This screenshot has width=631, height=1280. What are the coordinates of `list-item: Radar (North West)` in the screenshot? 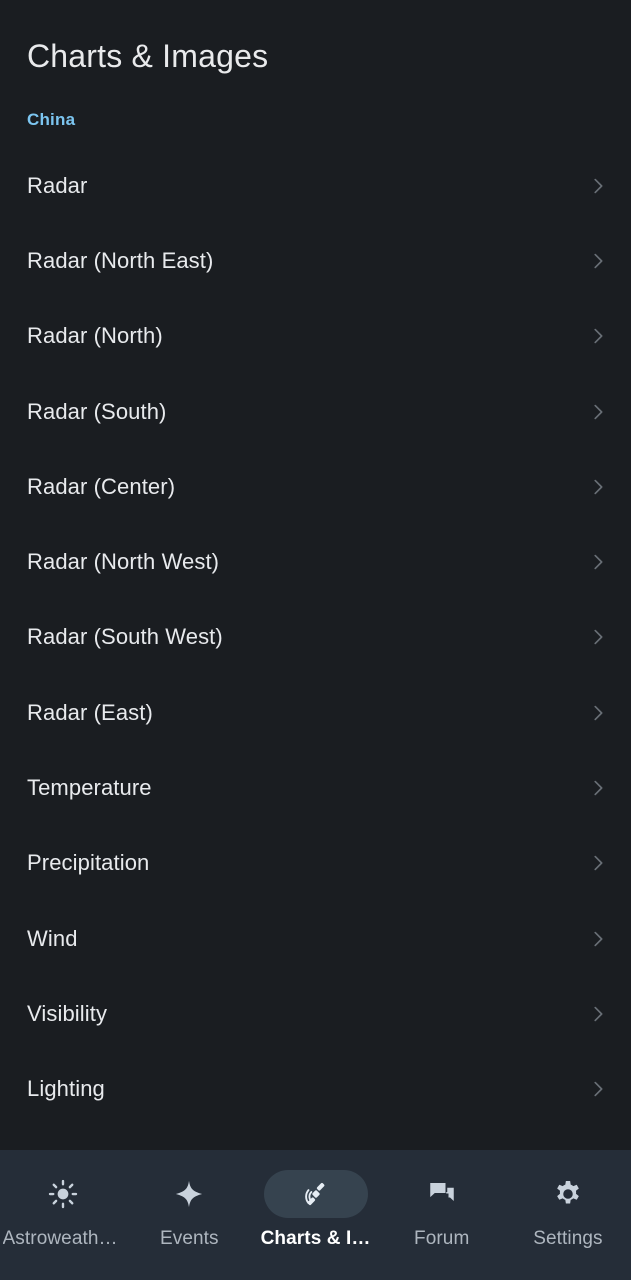 It's located at (315, 561).